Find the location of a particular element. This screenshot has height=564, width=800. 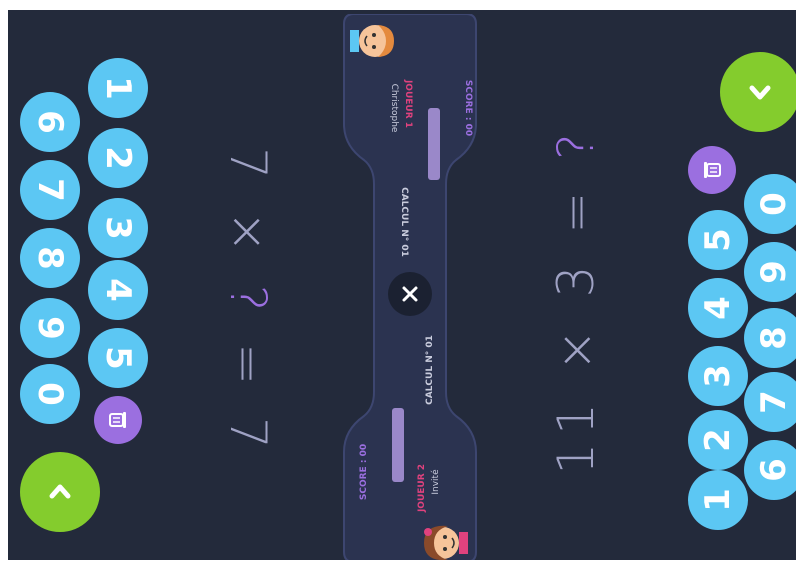

p1-key-0: 0 is located at coordinates (50, 394).